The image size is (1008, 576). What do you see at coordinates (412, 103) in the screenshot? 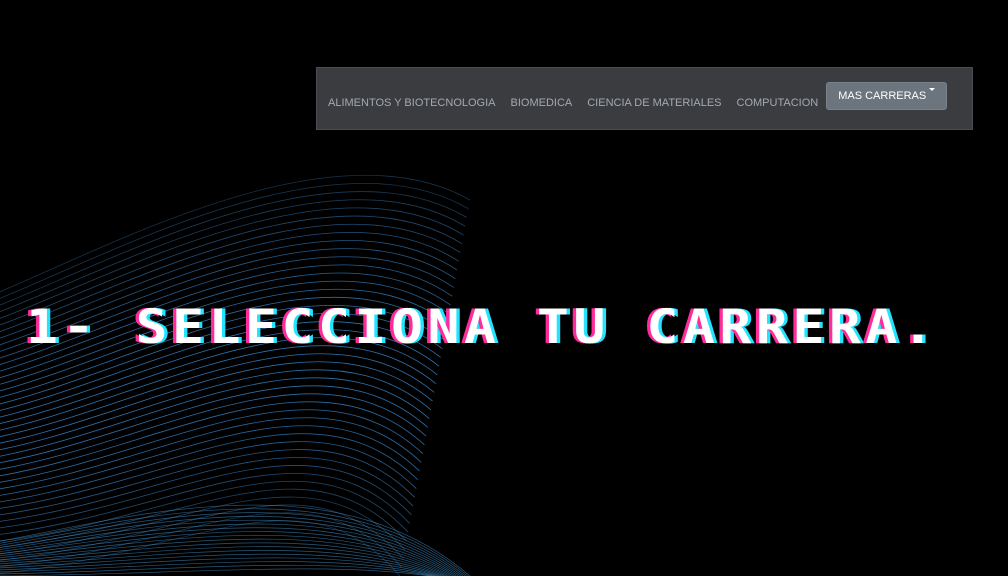
I see `nav-link-alimentos: ALIMENTOS Y BIOTECNOLOGIA` at bounding box center [412, 103].